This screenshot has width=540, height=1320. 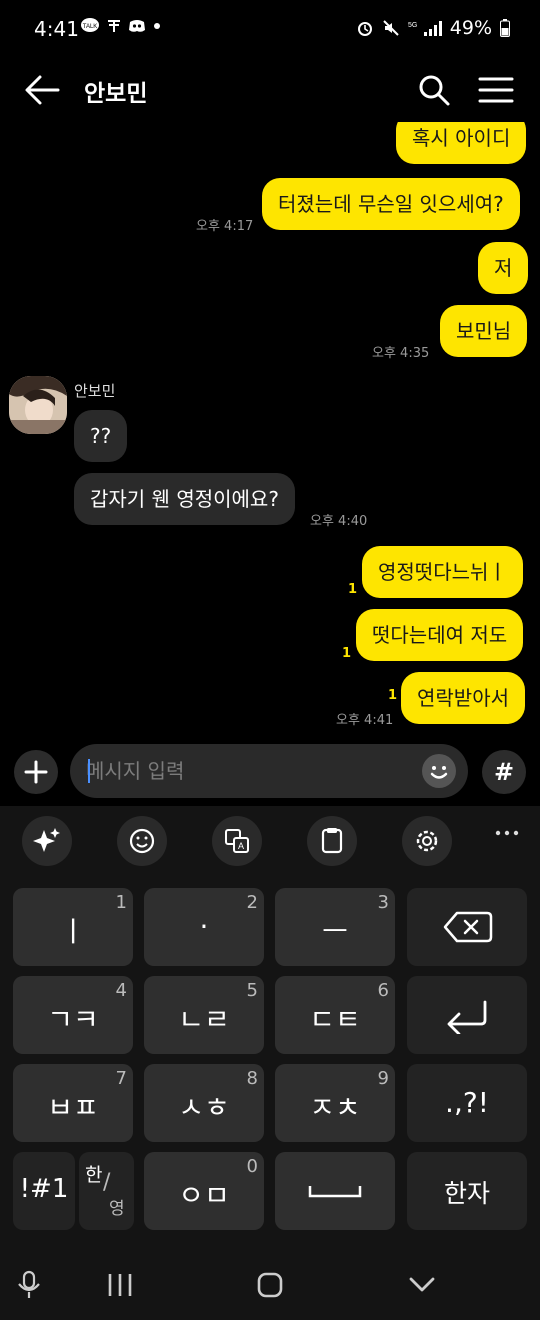 I want to click on 5g-signal-icon: 5G, so click(x=425, y=28).